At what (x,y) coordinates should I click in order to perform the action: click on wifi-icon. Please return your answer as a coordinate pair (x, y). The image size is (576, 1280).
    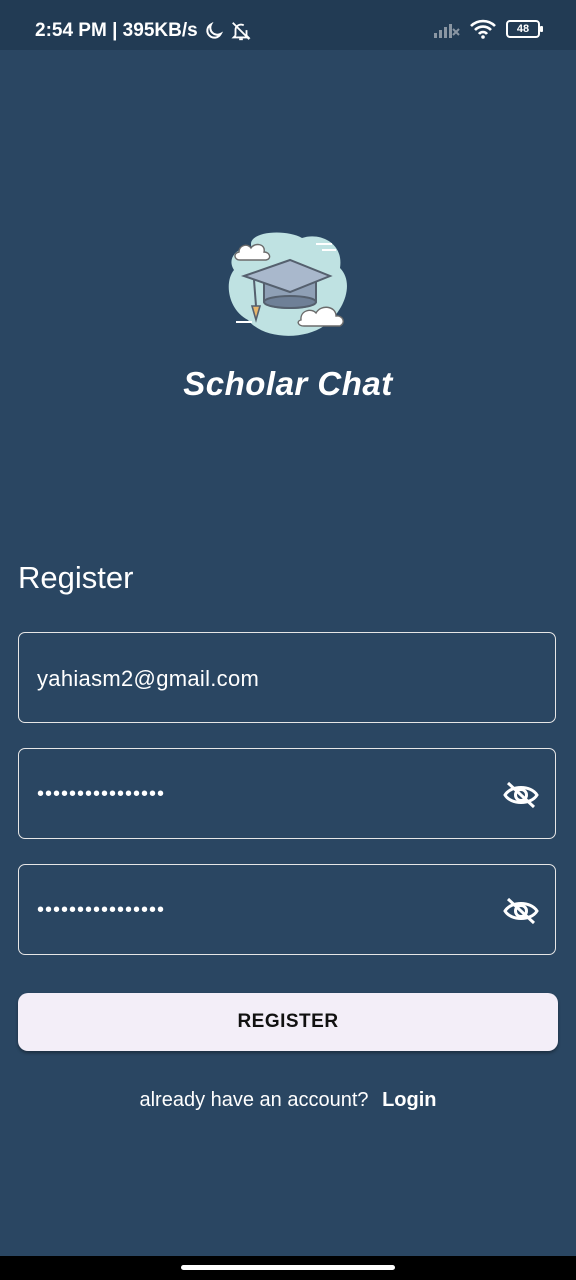
    Looking at the image, I should click on (483, 29).